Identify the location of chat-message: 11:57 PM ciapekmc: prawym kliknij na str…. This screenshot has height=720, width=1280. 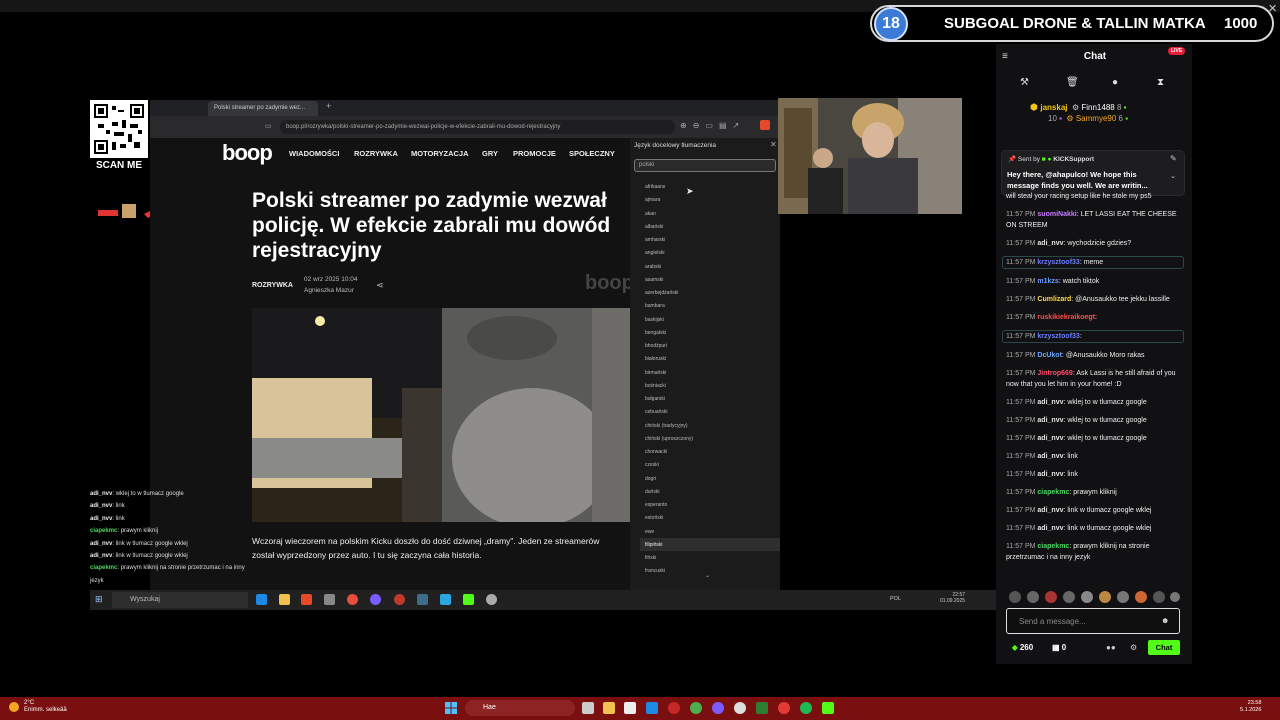
(1095, 552).